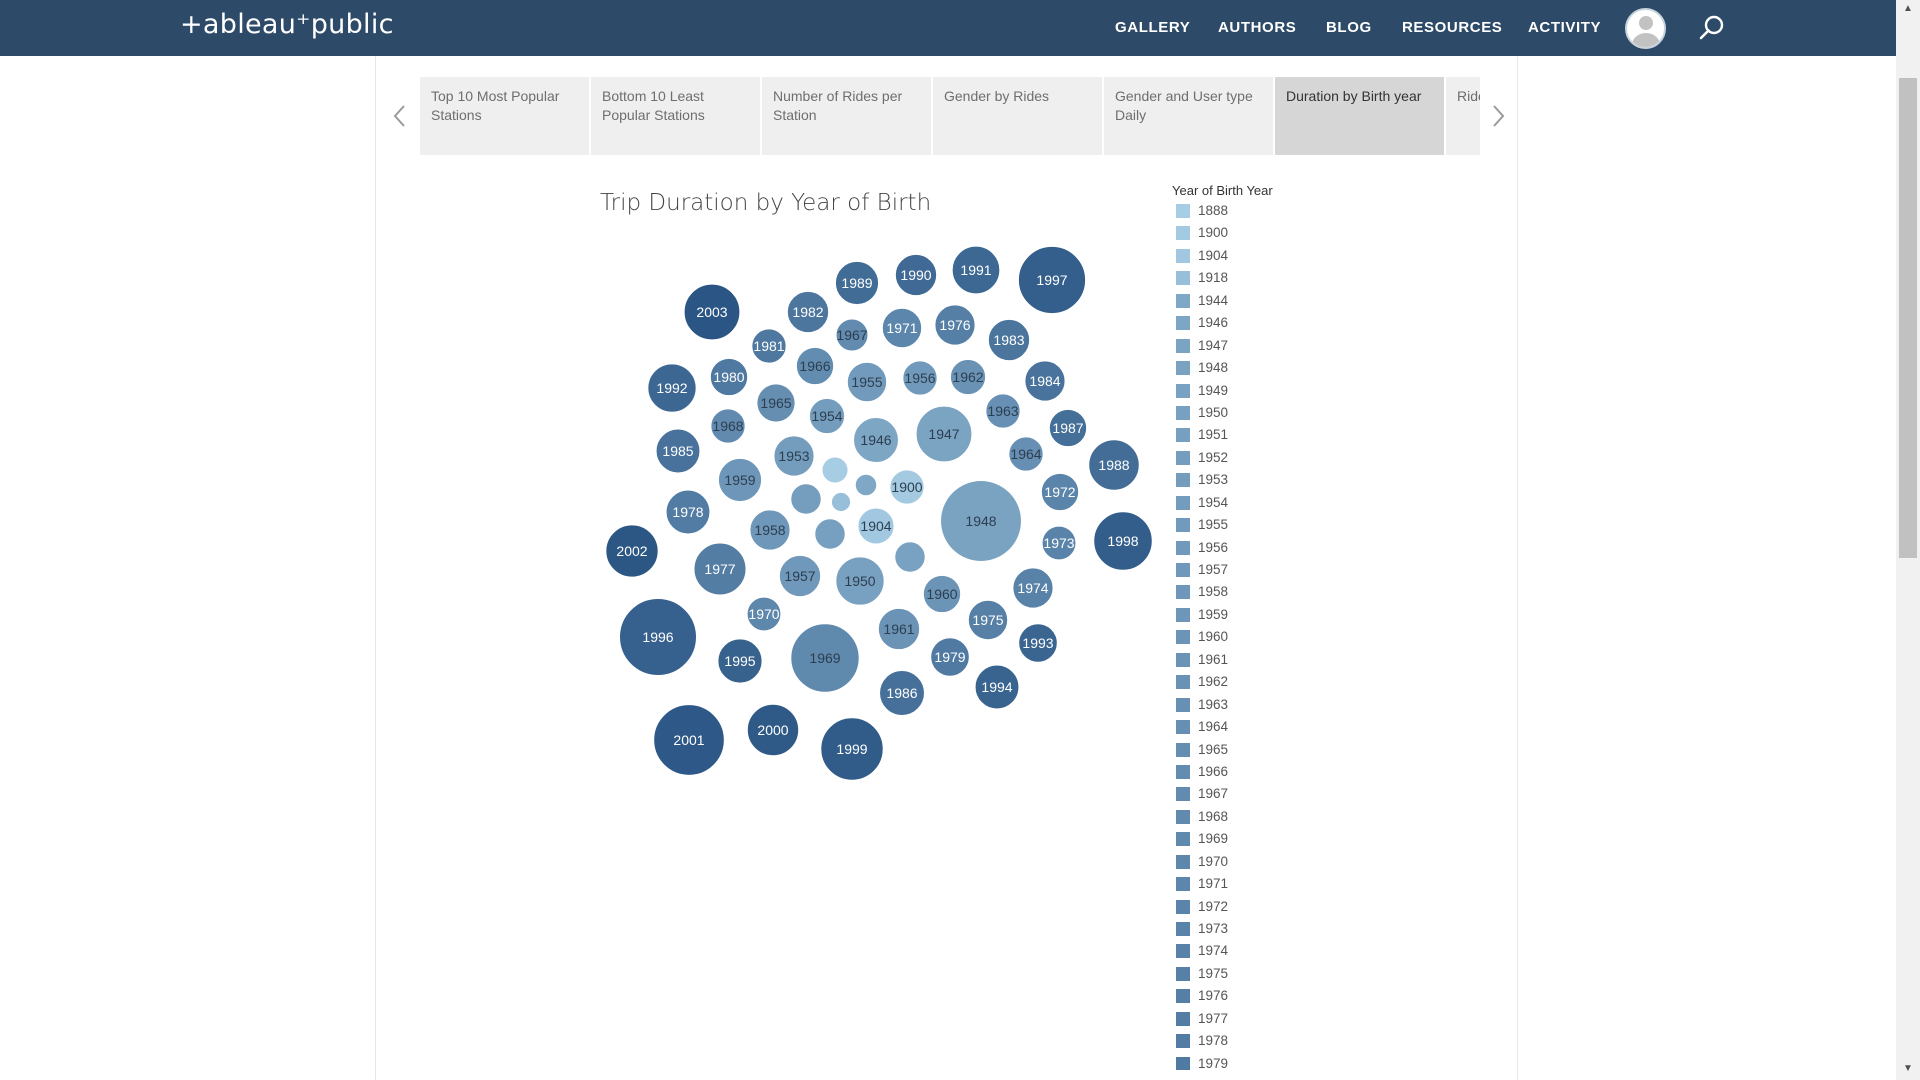  Describe the element at coordinates (799, 576) in the screenshot. I see `bubble-label-1957: 1957` at that location.